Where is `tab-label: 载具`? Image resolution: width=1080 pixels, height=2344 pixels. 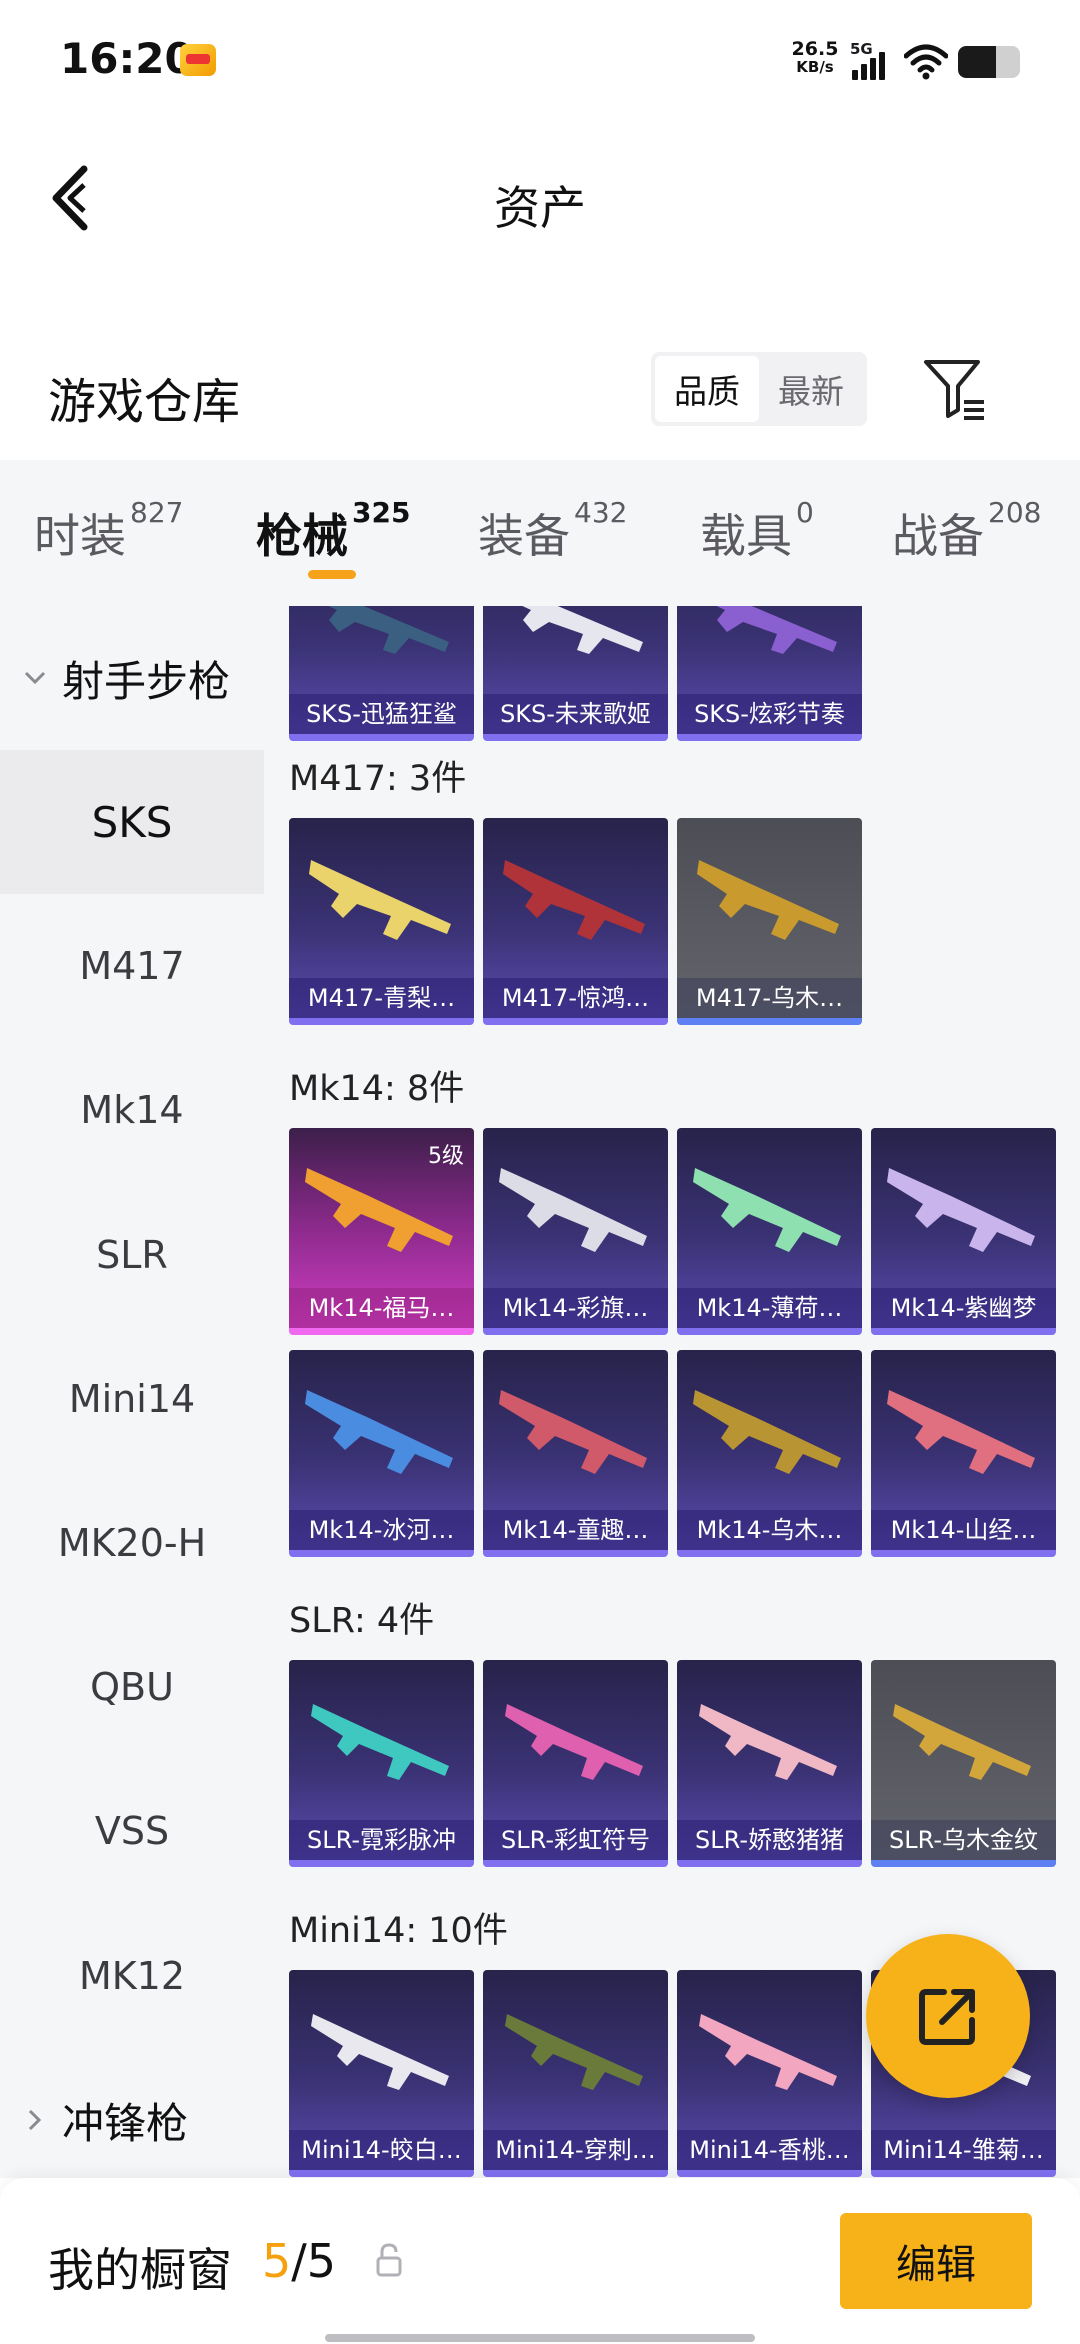 tab-label: 载具 is located at coordinates (746, 536).